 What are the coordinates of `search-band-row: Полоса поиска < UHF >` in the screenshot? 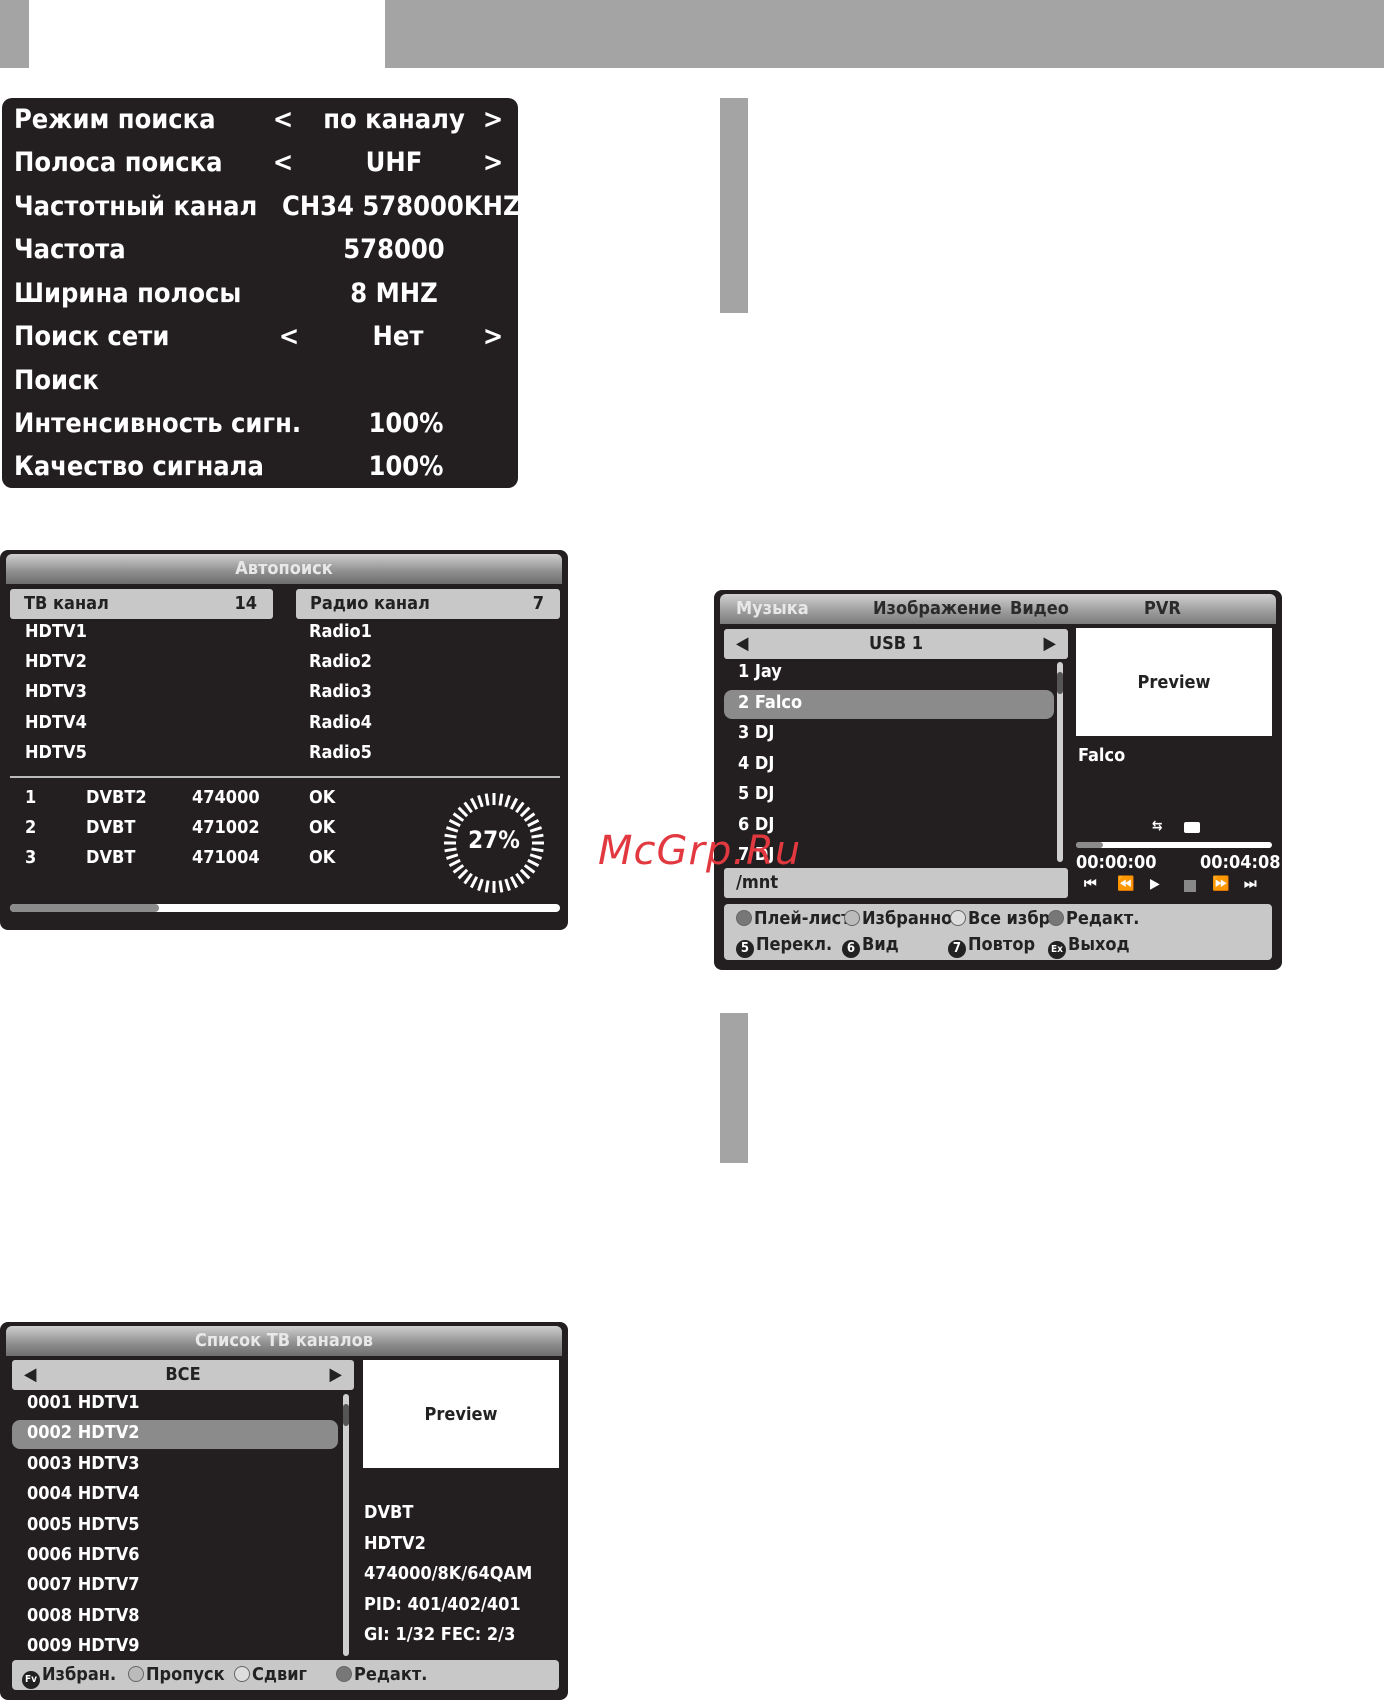 It's located at (261, 162).